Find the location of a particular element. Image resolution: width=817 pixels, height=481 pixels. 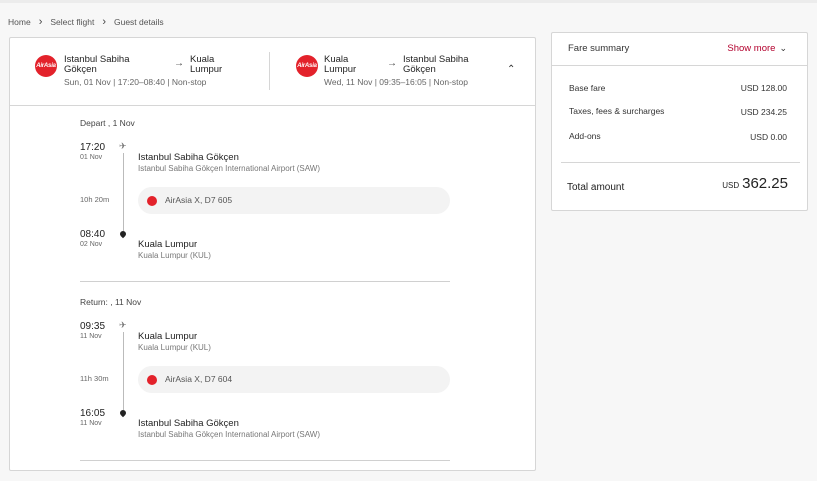

taxes-label: Taxes, fees & surcharges is located at coordinates (617, 111).